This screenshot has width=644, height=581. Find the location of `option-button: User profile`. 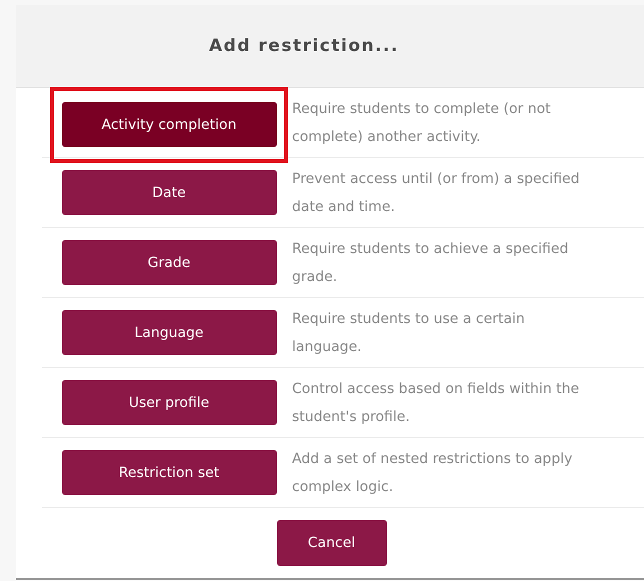

option-button: User profile is located at coordinates (169, 402).